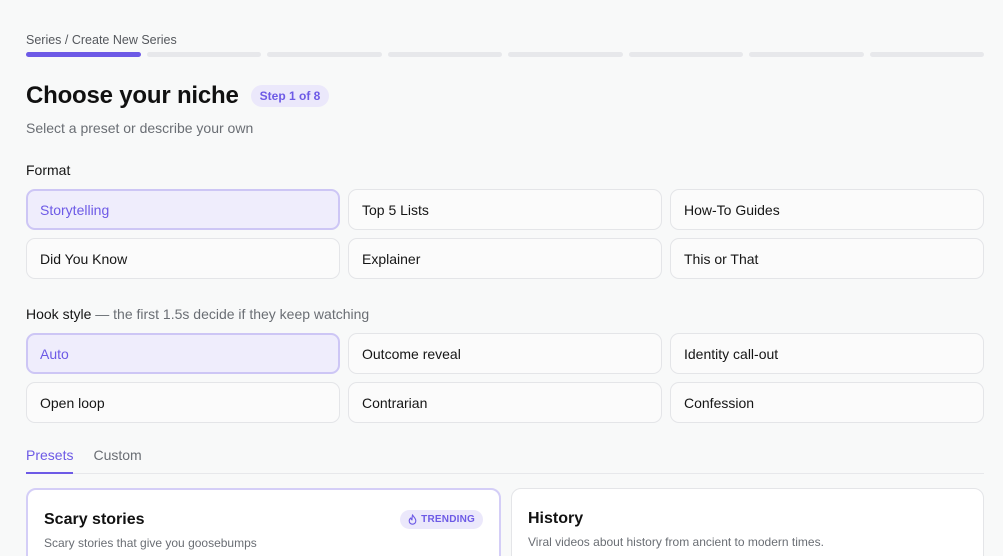 The width and height of the screenshot is (1003, 556). I want to click on hook-option-outcome-reveal: Outcome reveal, so click(505, 353).